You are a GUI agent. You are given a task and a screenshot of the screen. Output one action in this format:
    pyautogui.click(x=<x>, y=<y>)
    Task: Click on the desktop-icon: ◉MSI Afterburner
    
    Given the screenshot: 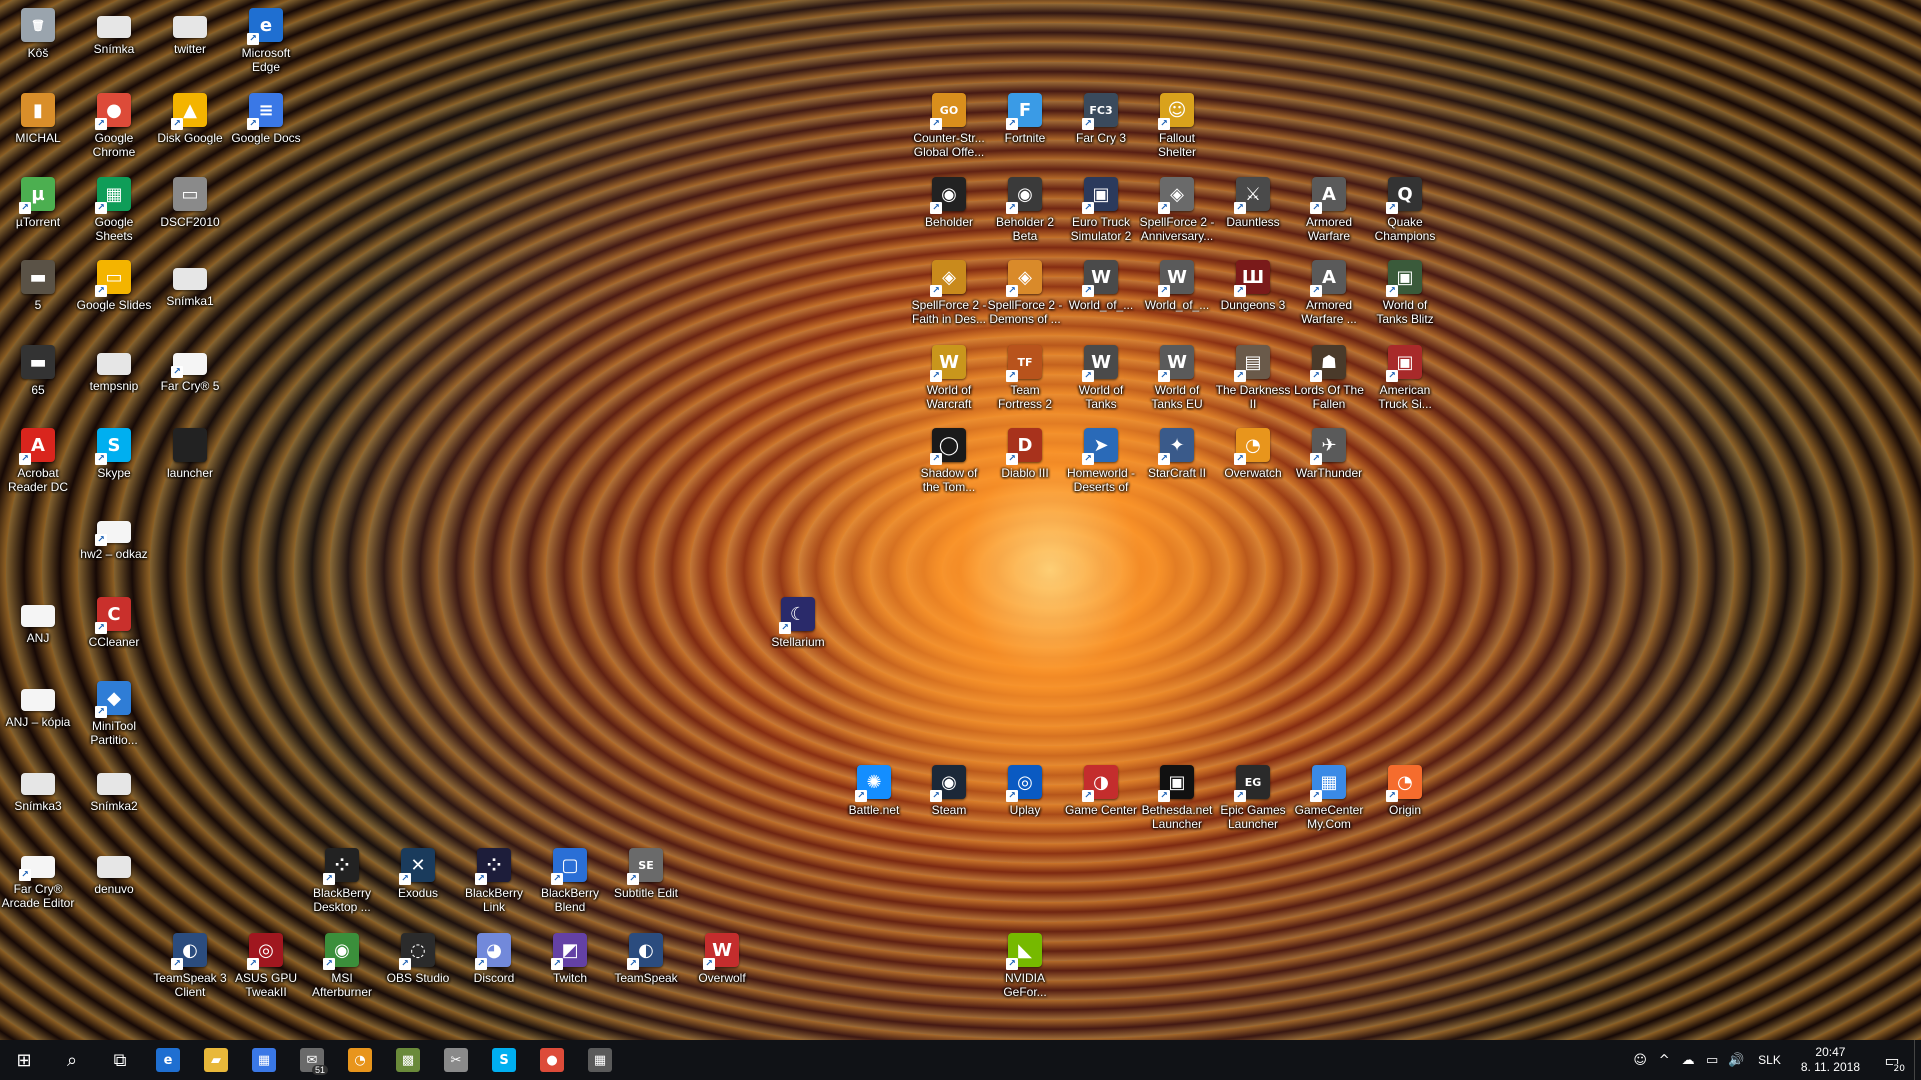 What is the action you would take?
    pyautogui.click(x=342, y=969)
    